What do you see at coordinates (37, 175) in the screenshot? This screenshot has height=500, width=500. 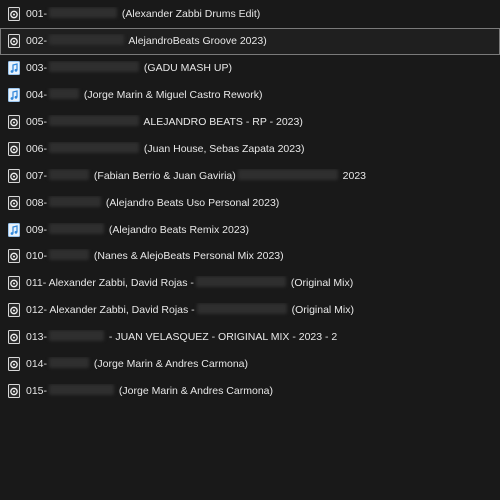 I see `file-name-prefix: 007-` at bounding box center [37, 175].